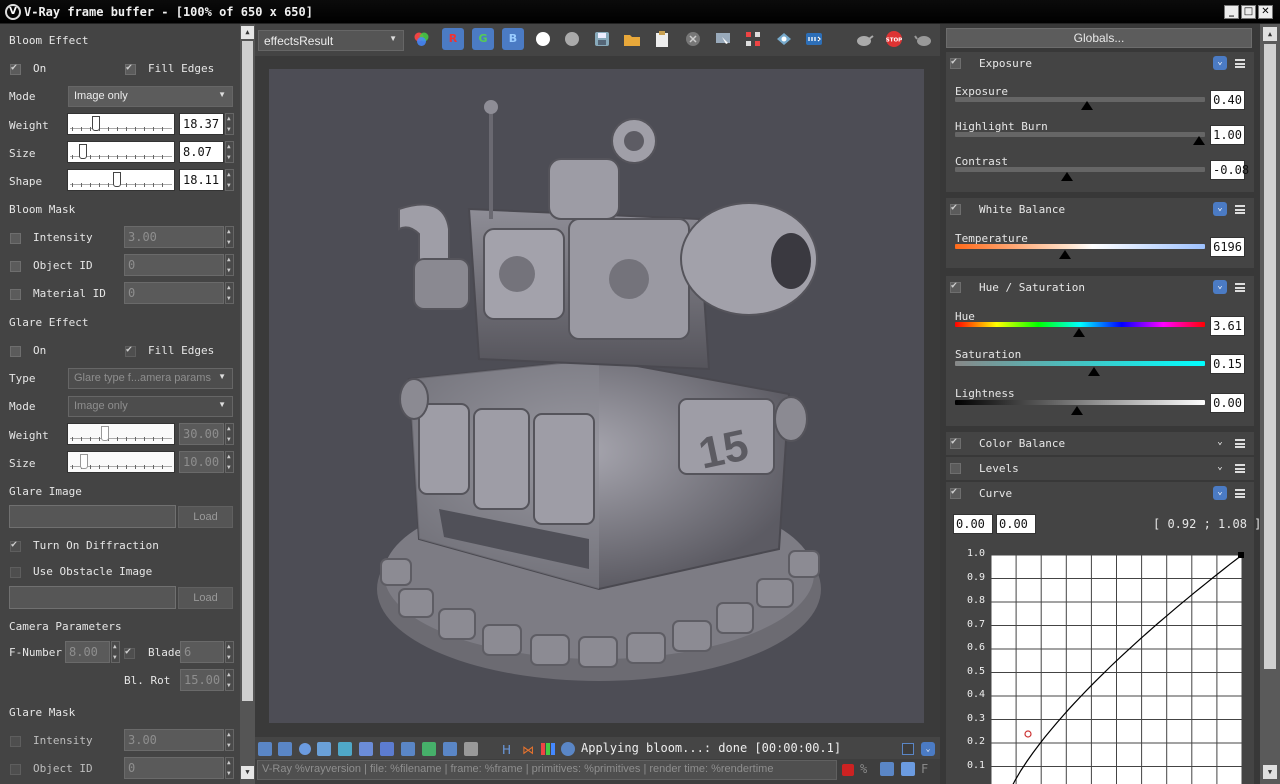  What do you see at coordinates (130, 68) in the screenshot?
I see `bloom-fill-edges-checkbox` at bounding box center [130, 68].